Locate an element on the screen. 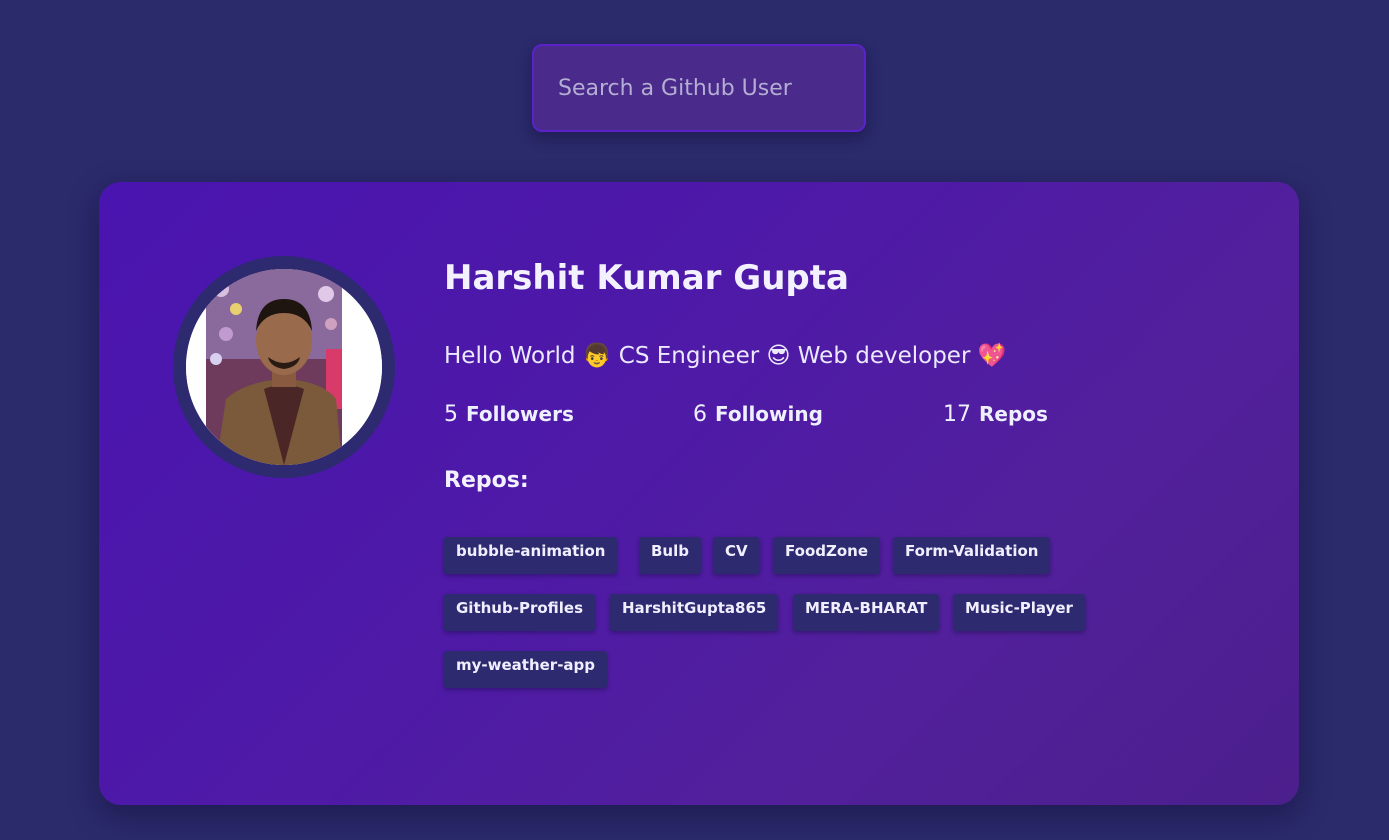  repos-label: Repos is located at coordinates (1013, 414).